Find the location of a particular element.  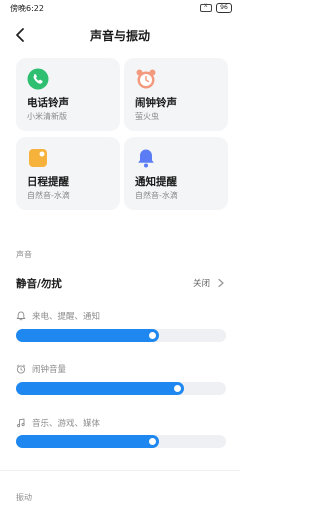

card-title: 电话铃声 is located at coordinates (48, 103).